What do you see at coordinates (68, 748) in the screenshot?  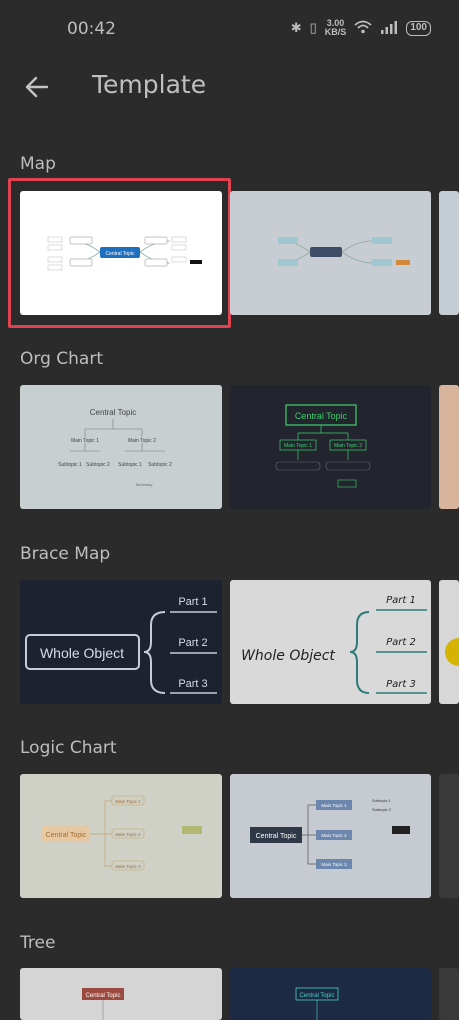 I see `section-title-logic-chart: Logic Chart` at bounding box center [68, 748].